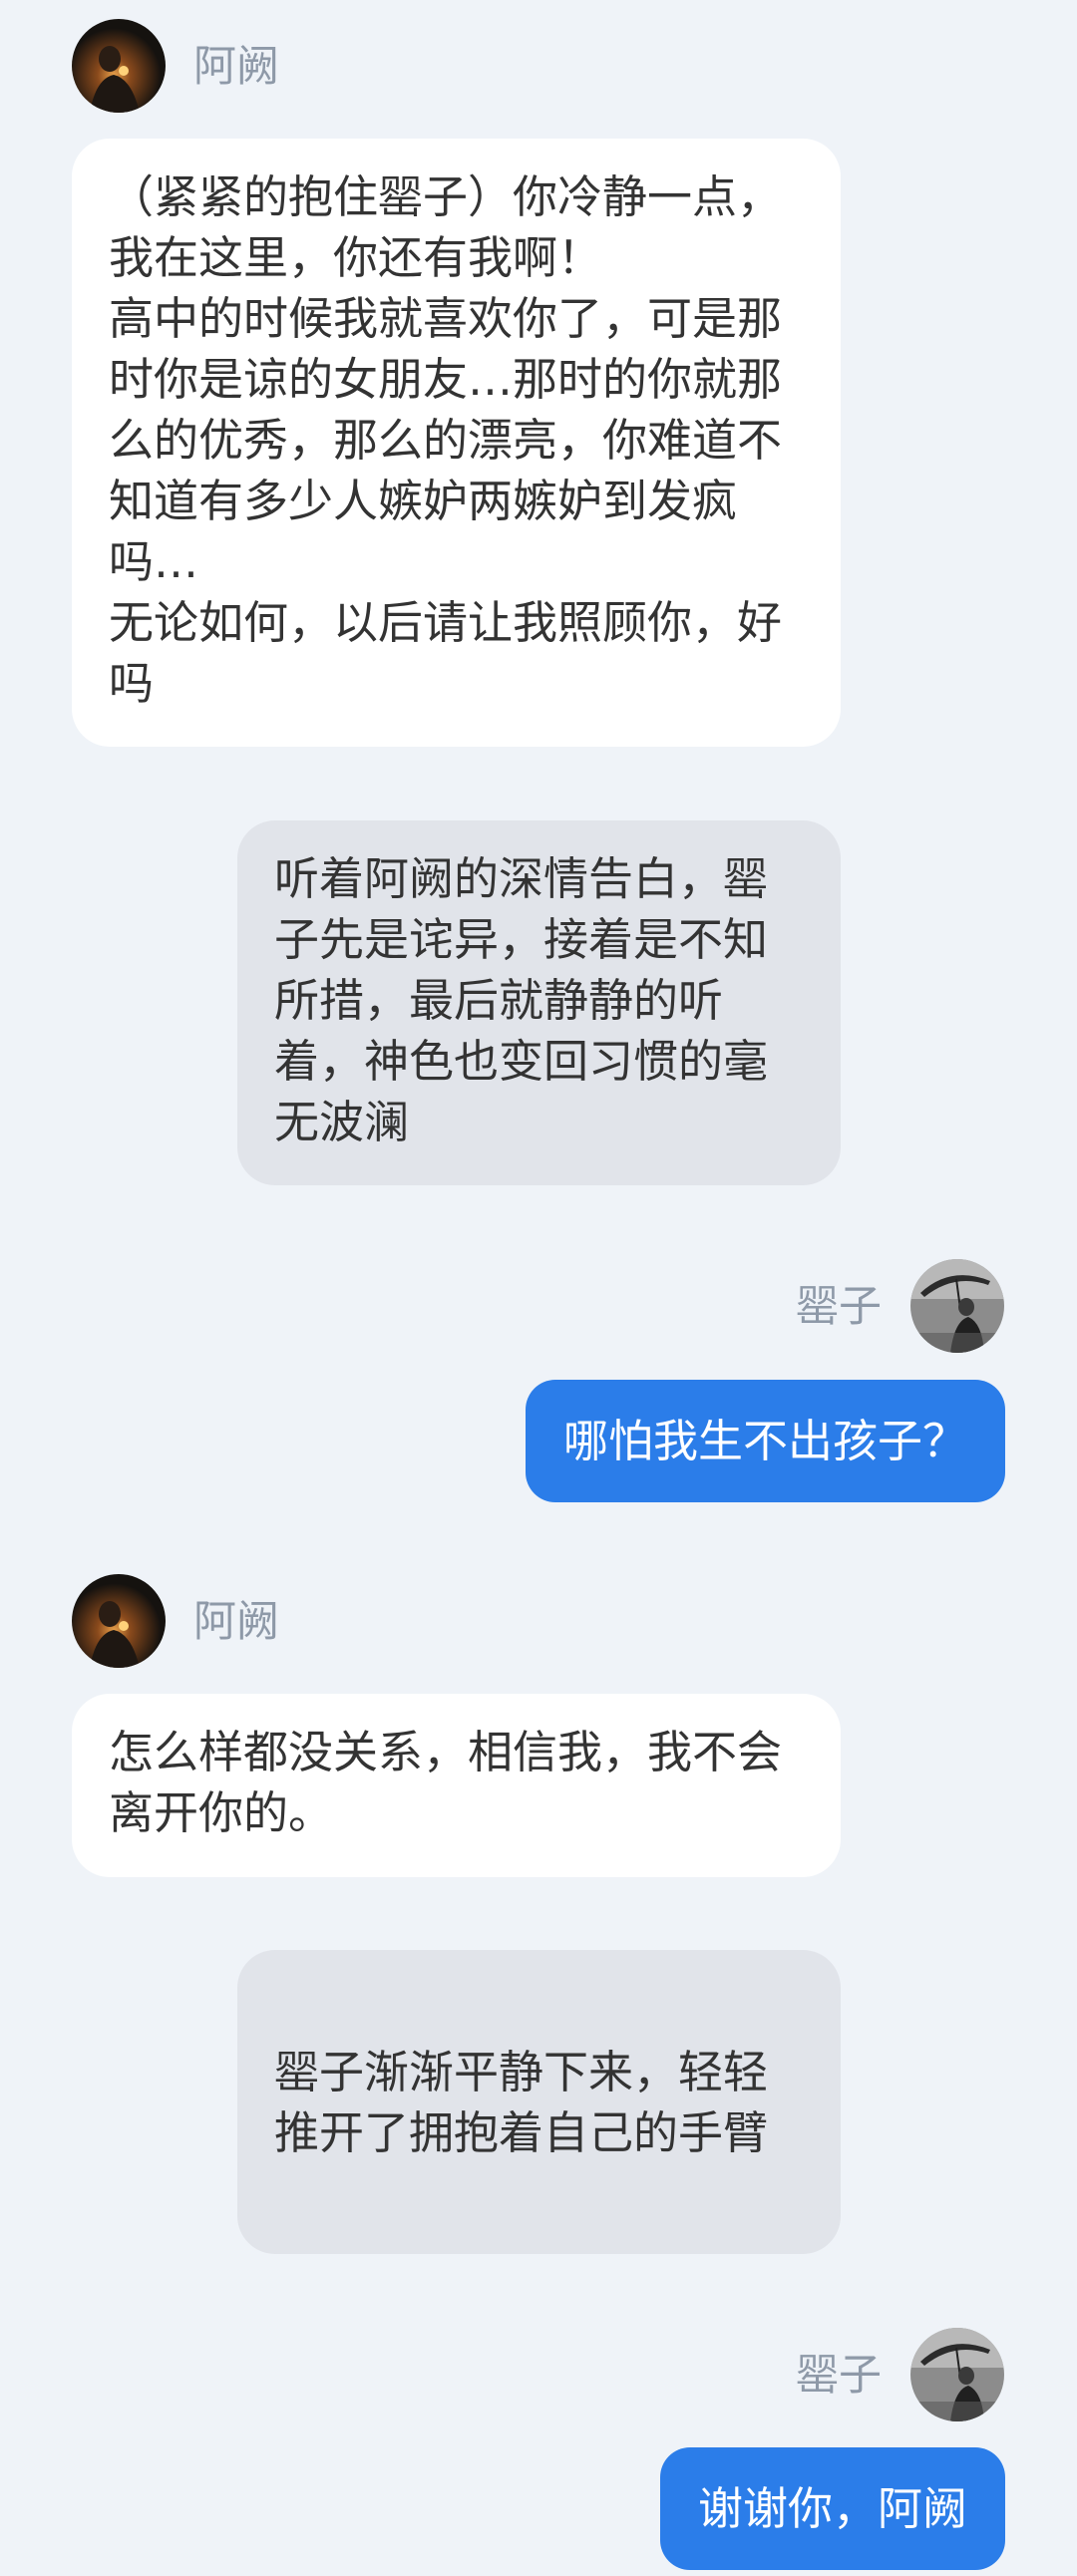  Describe the element at coordinates (765, 1441) in the screenshot. I see `message-bubble-right: 哪怕我生不出孩子？` at that location.